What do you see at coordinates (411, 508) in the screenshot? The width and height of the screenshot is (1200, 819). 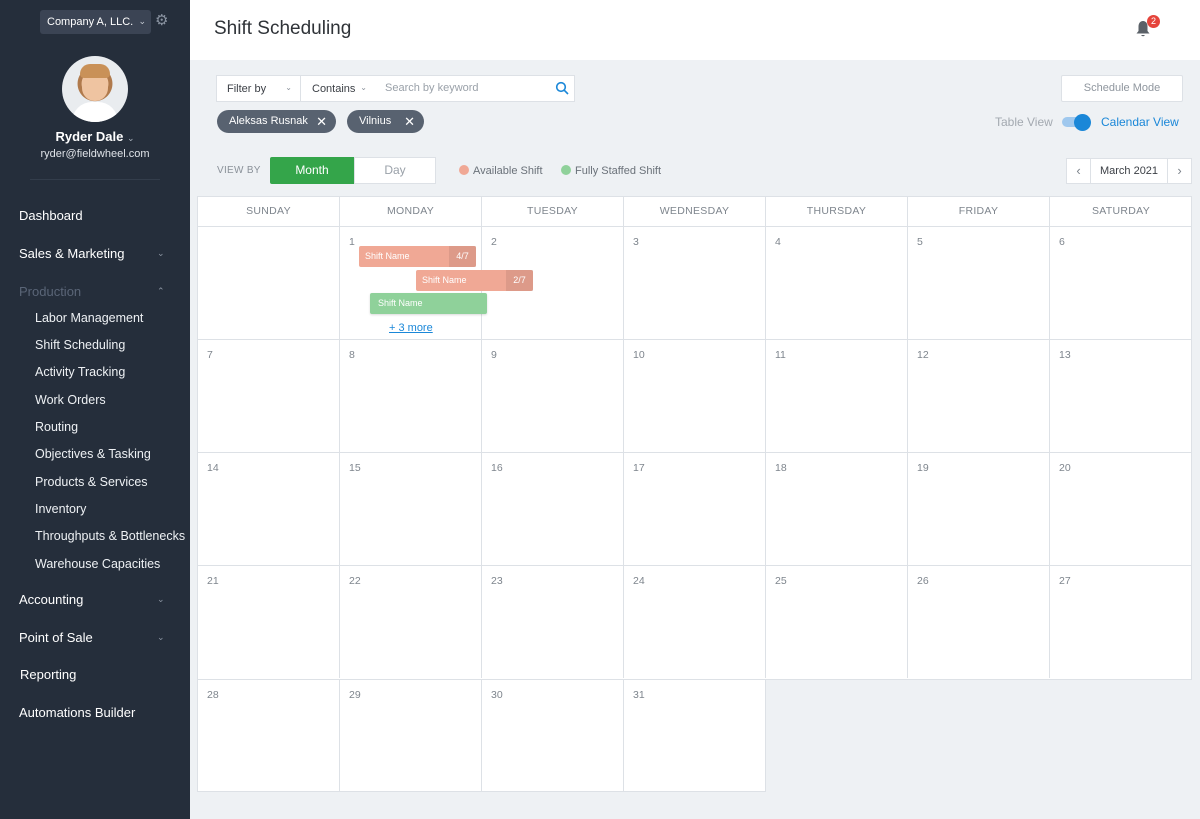 I see `day-cell: 15` at bounding box center [411, 508].